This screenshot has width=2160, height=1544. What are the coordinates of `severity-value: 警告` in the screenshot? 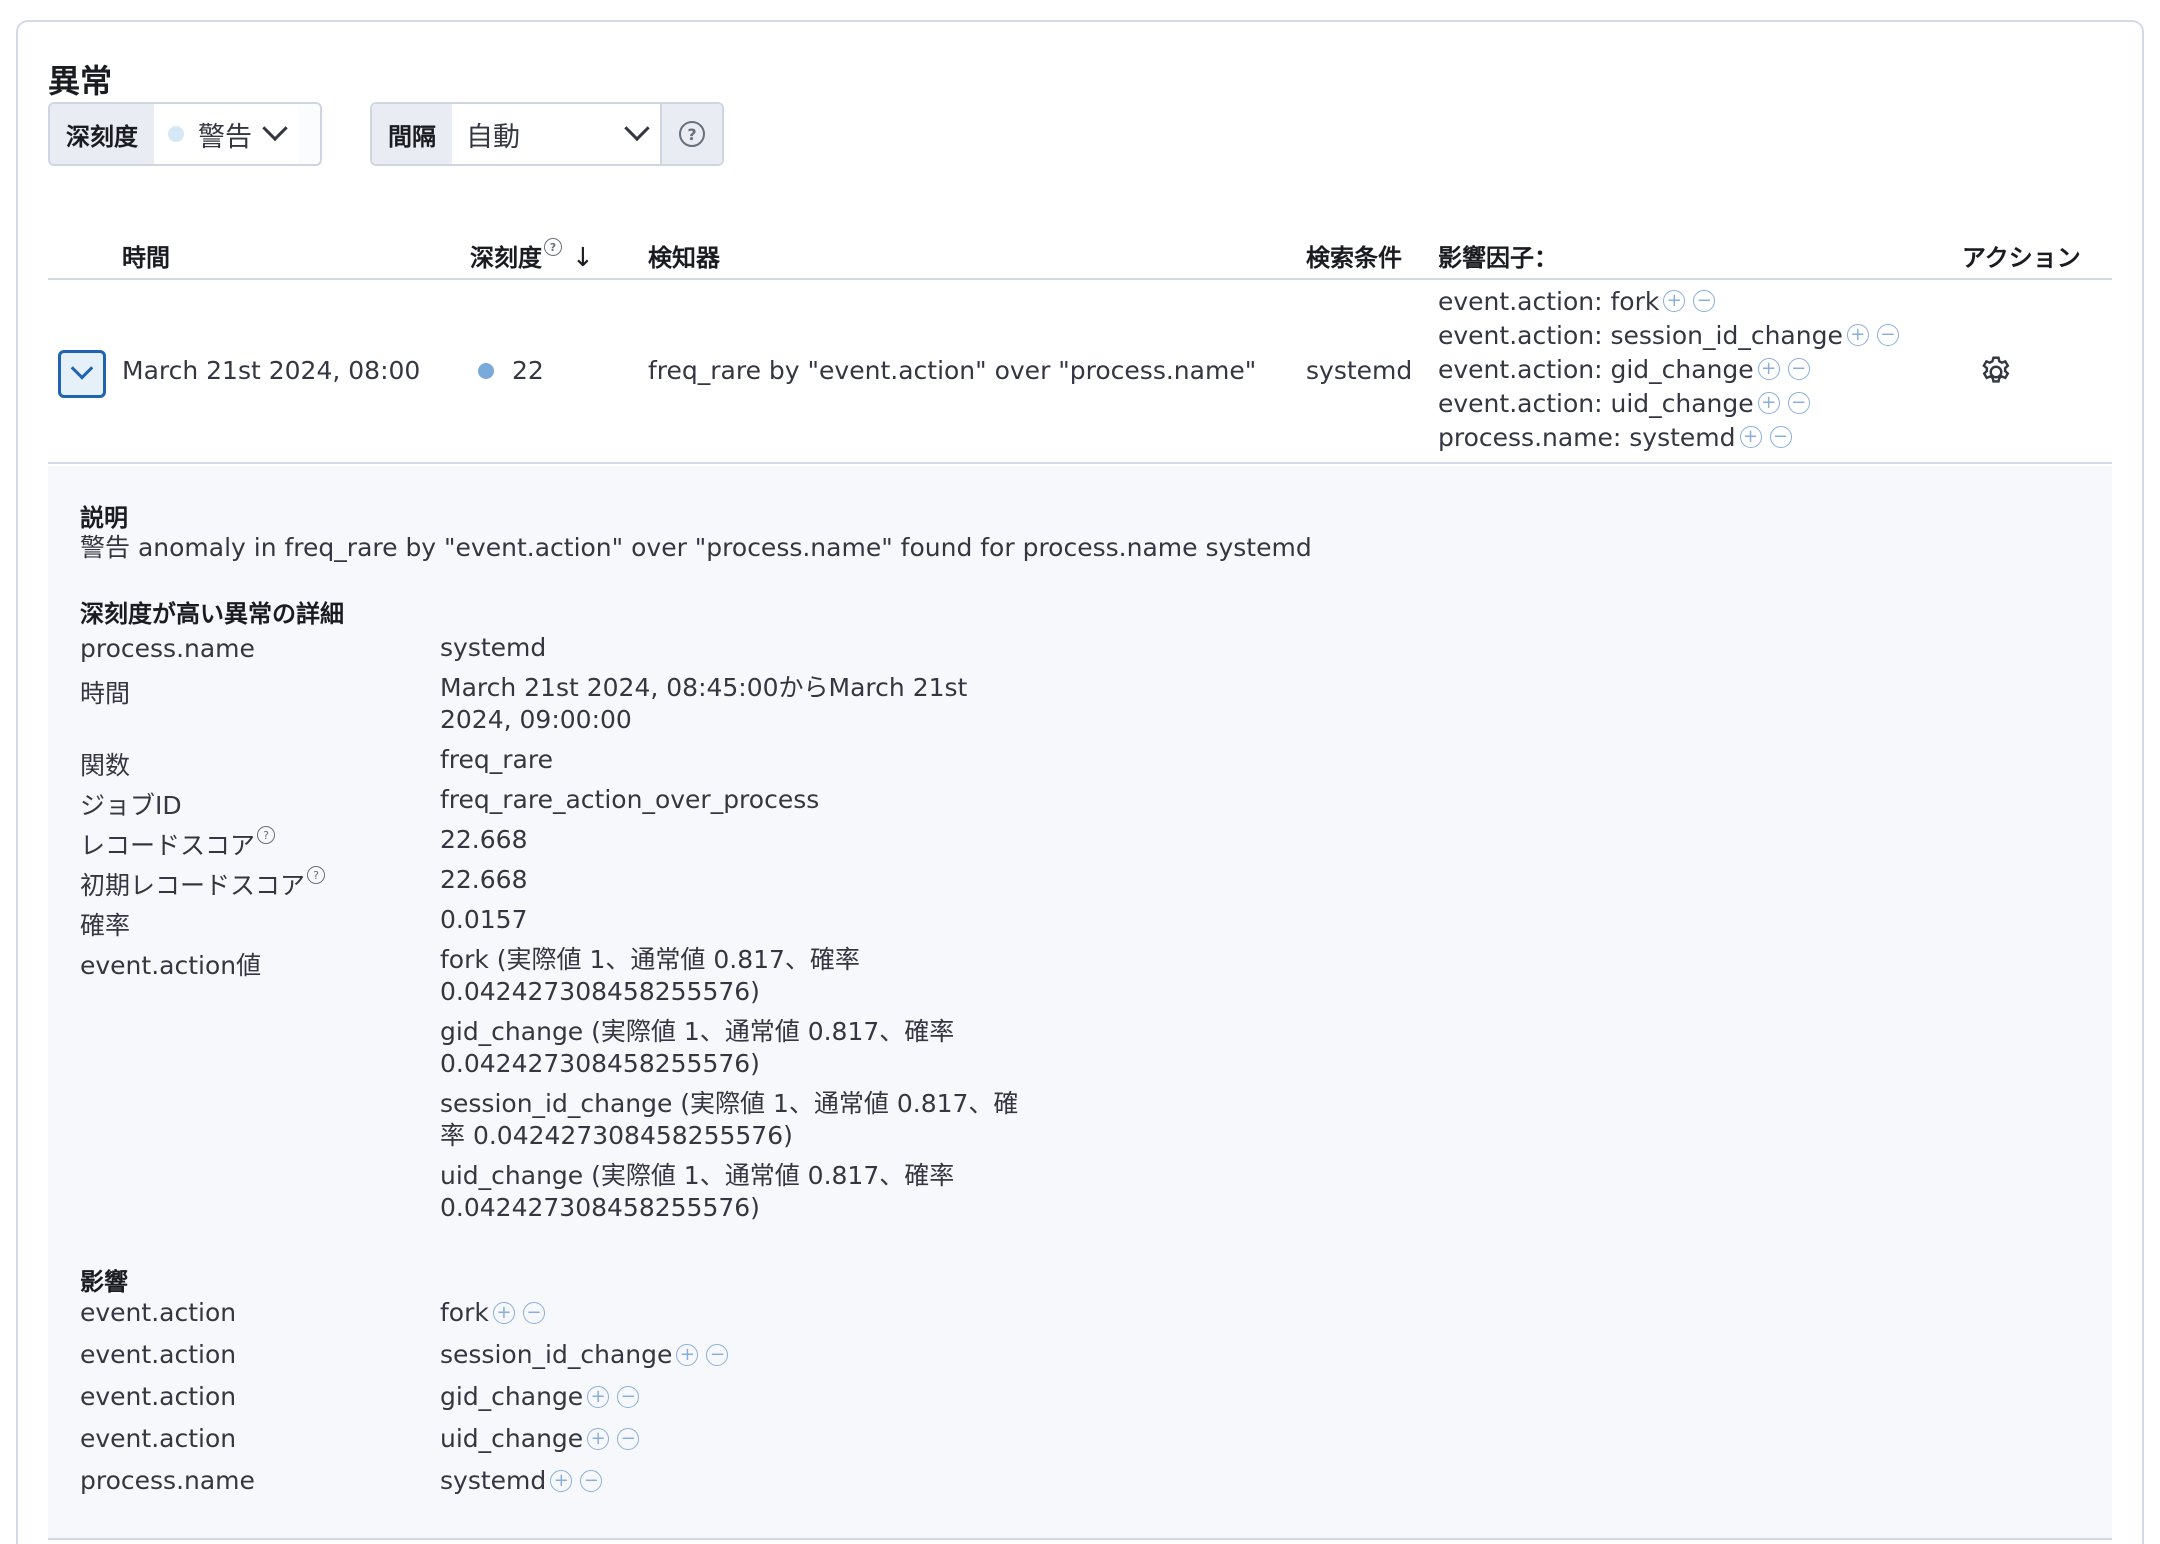 It's located at (225, 137).